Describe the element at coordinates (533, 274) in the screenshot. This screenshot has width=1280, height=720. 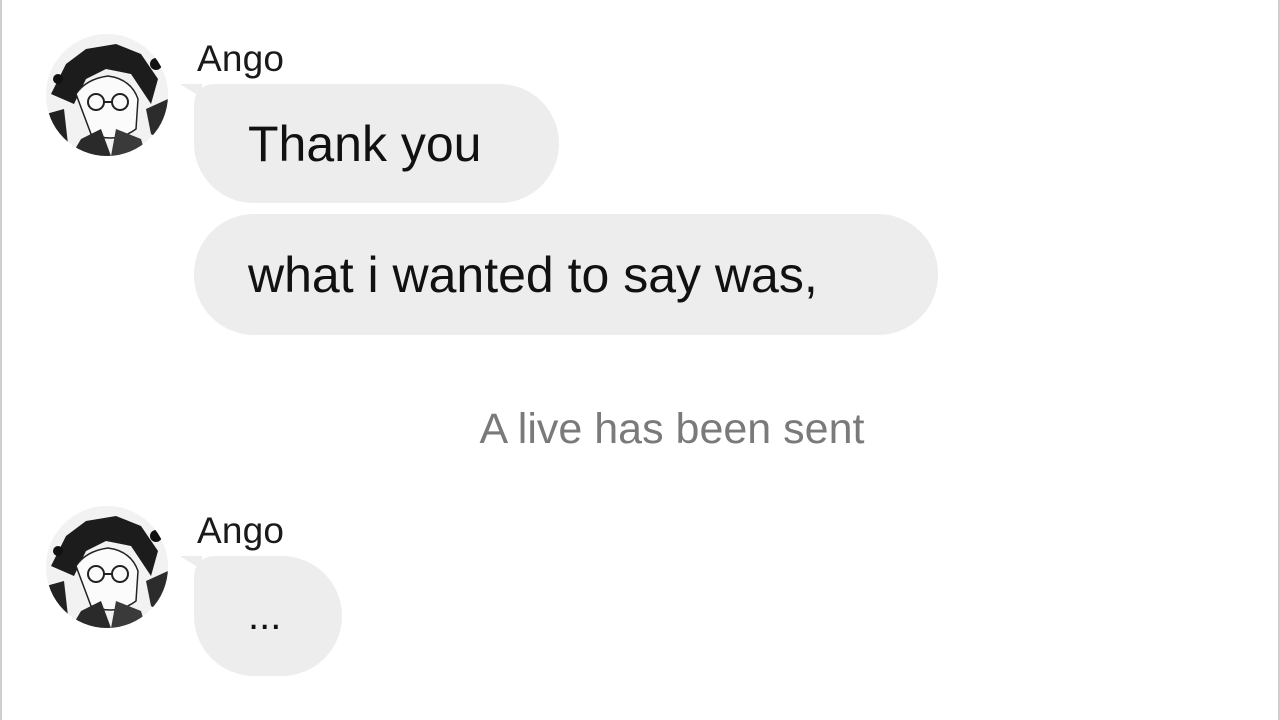
I see `message-text: what i wanted to say was,` at that location.